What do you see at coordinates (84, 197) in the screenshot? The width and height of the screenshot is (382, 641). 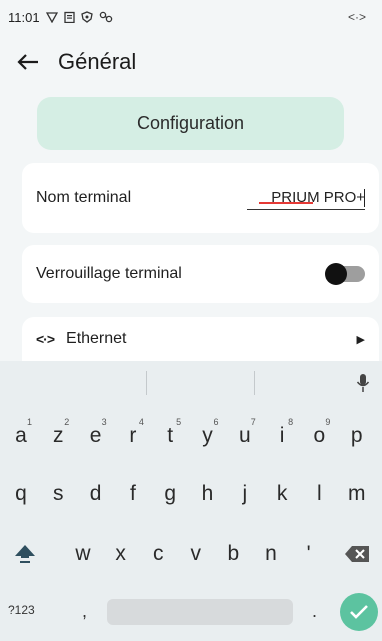 I see `terminal-name-label: Nom terminal` at bounding box center [84, 197].